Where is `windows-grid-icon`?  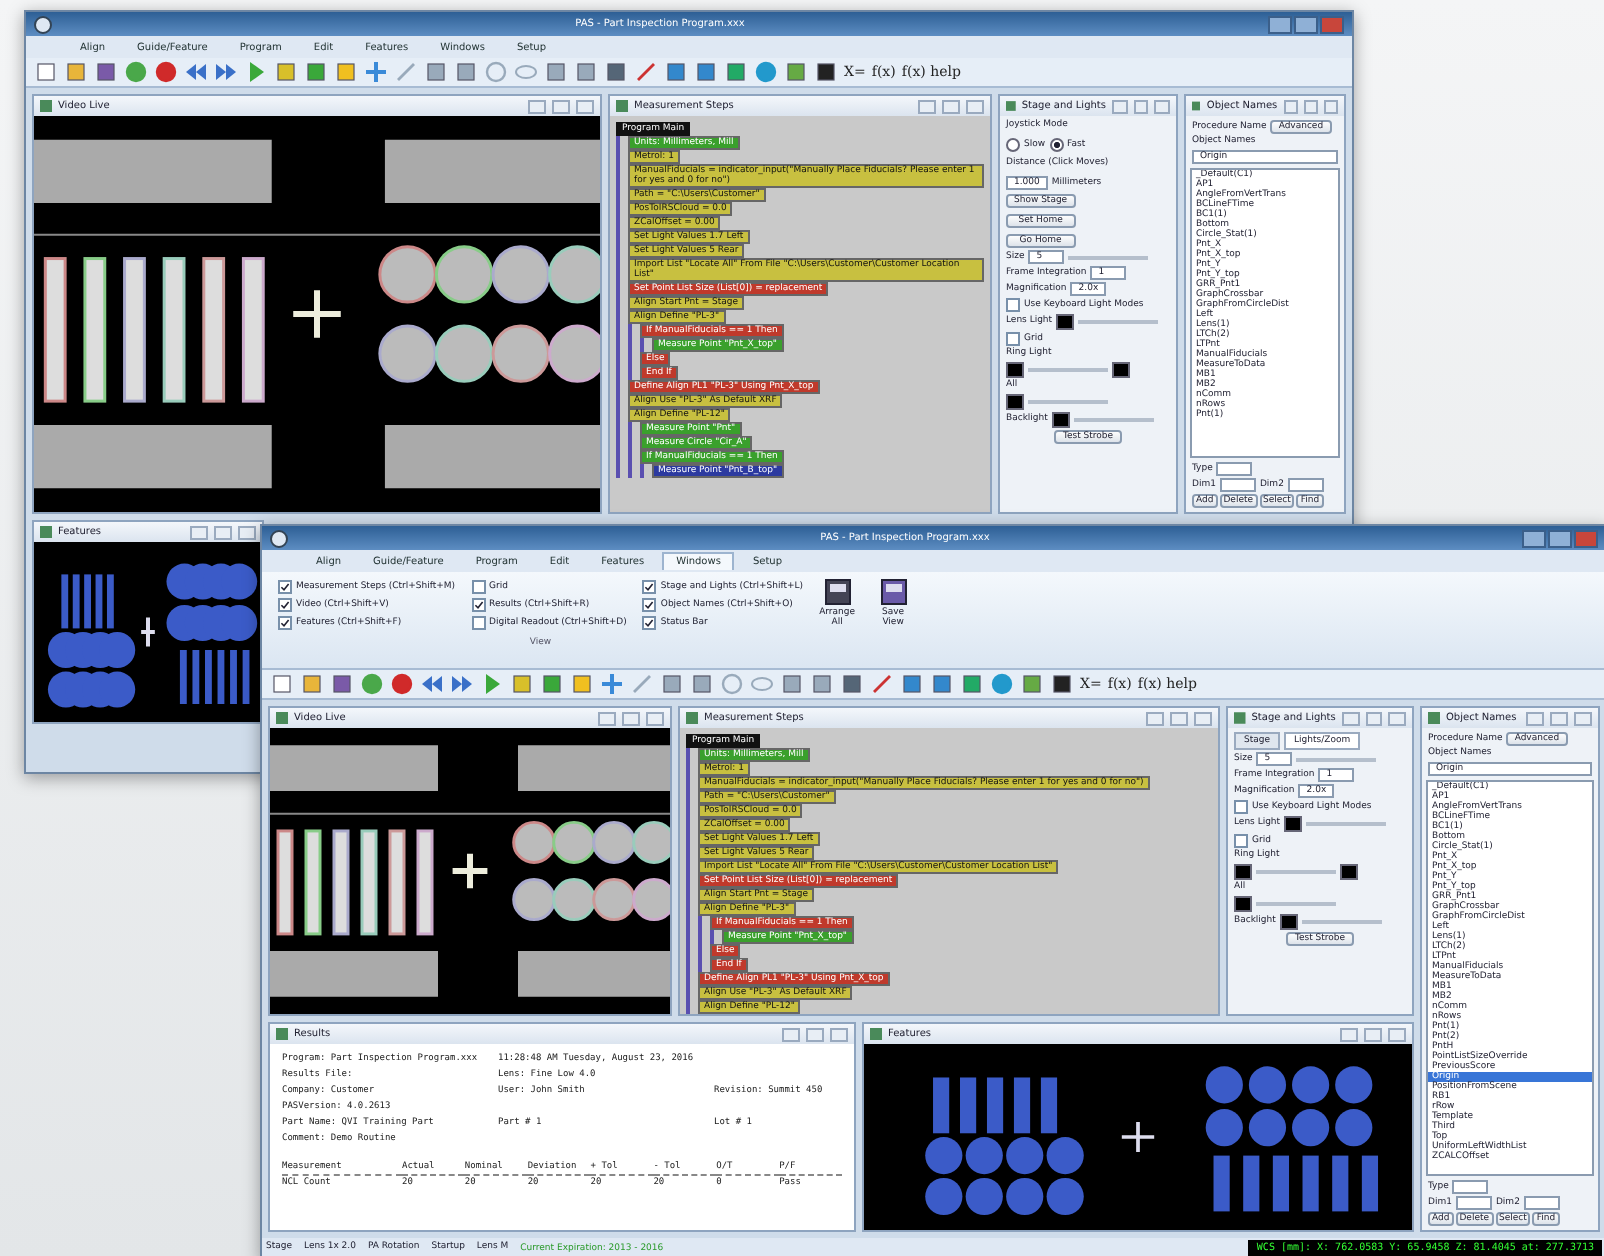
windows-grid-icon is located at coordinates (837, 592).